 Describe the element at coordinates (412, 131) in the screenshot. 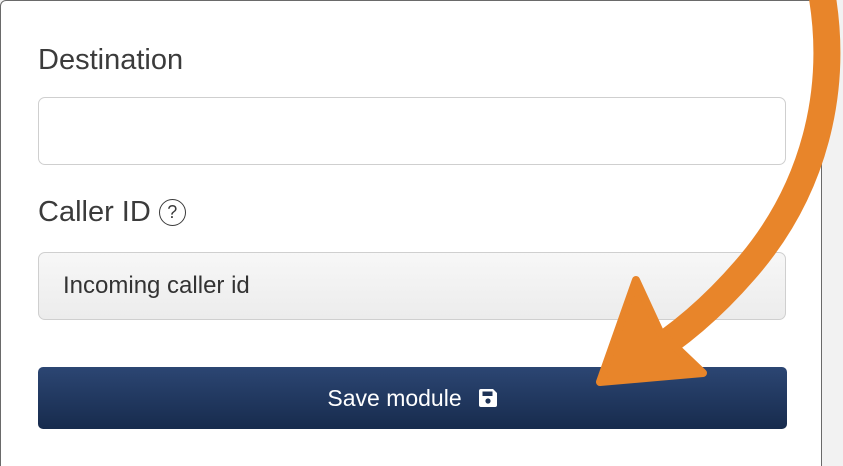

I see `destination-input` at that location.